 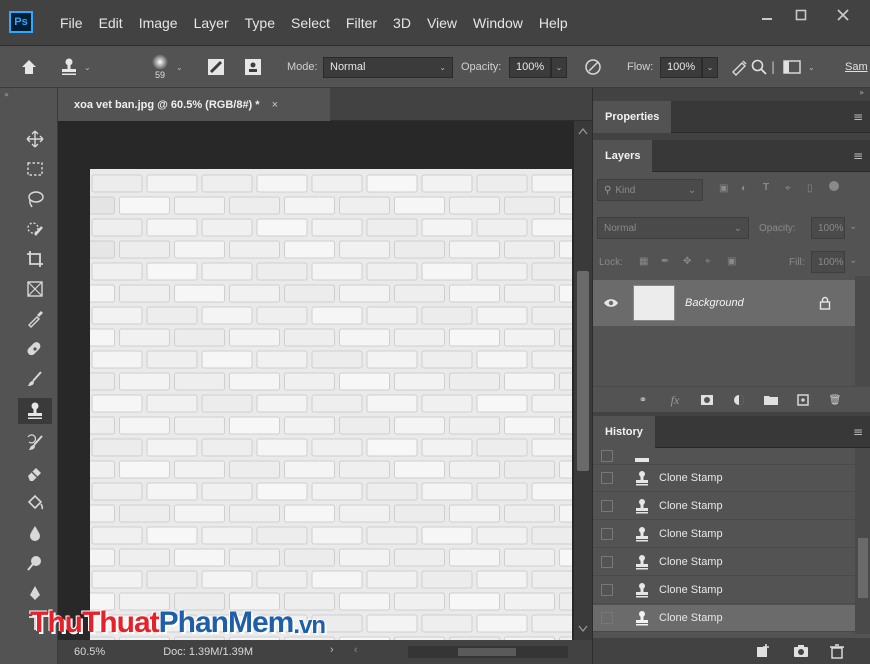 What do you see at coordinates (211, 23) in the screenshot?
I see `menu-layer: Layer` at bounding box center [211, 23].